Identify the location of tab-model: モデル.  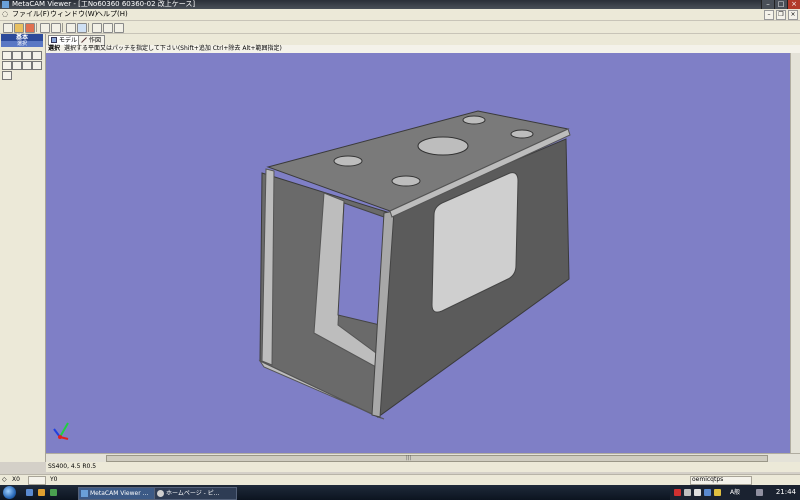
(65, 40).